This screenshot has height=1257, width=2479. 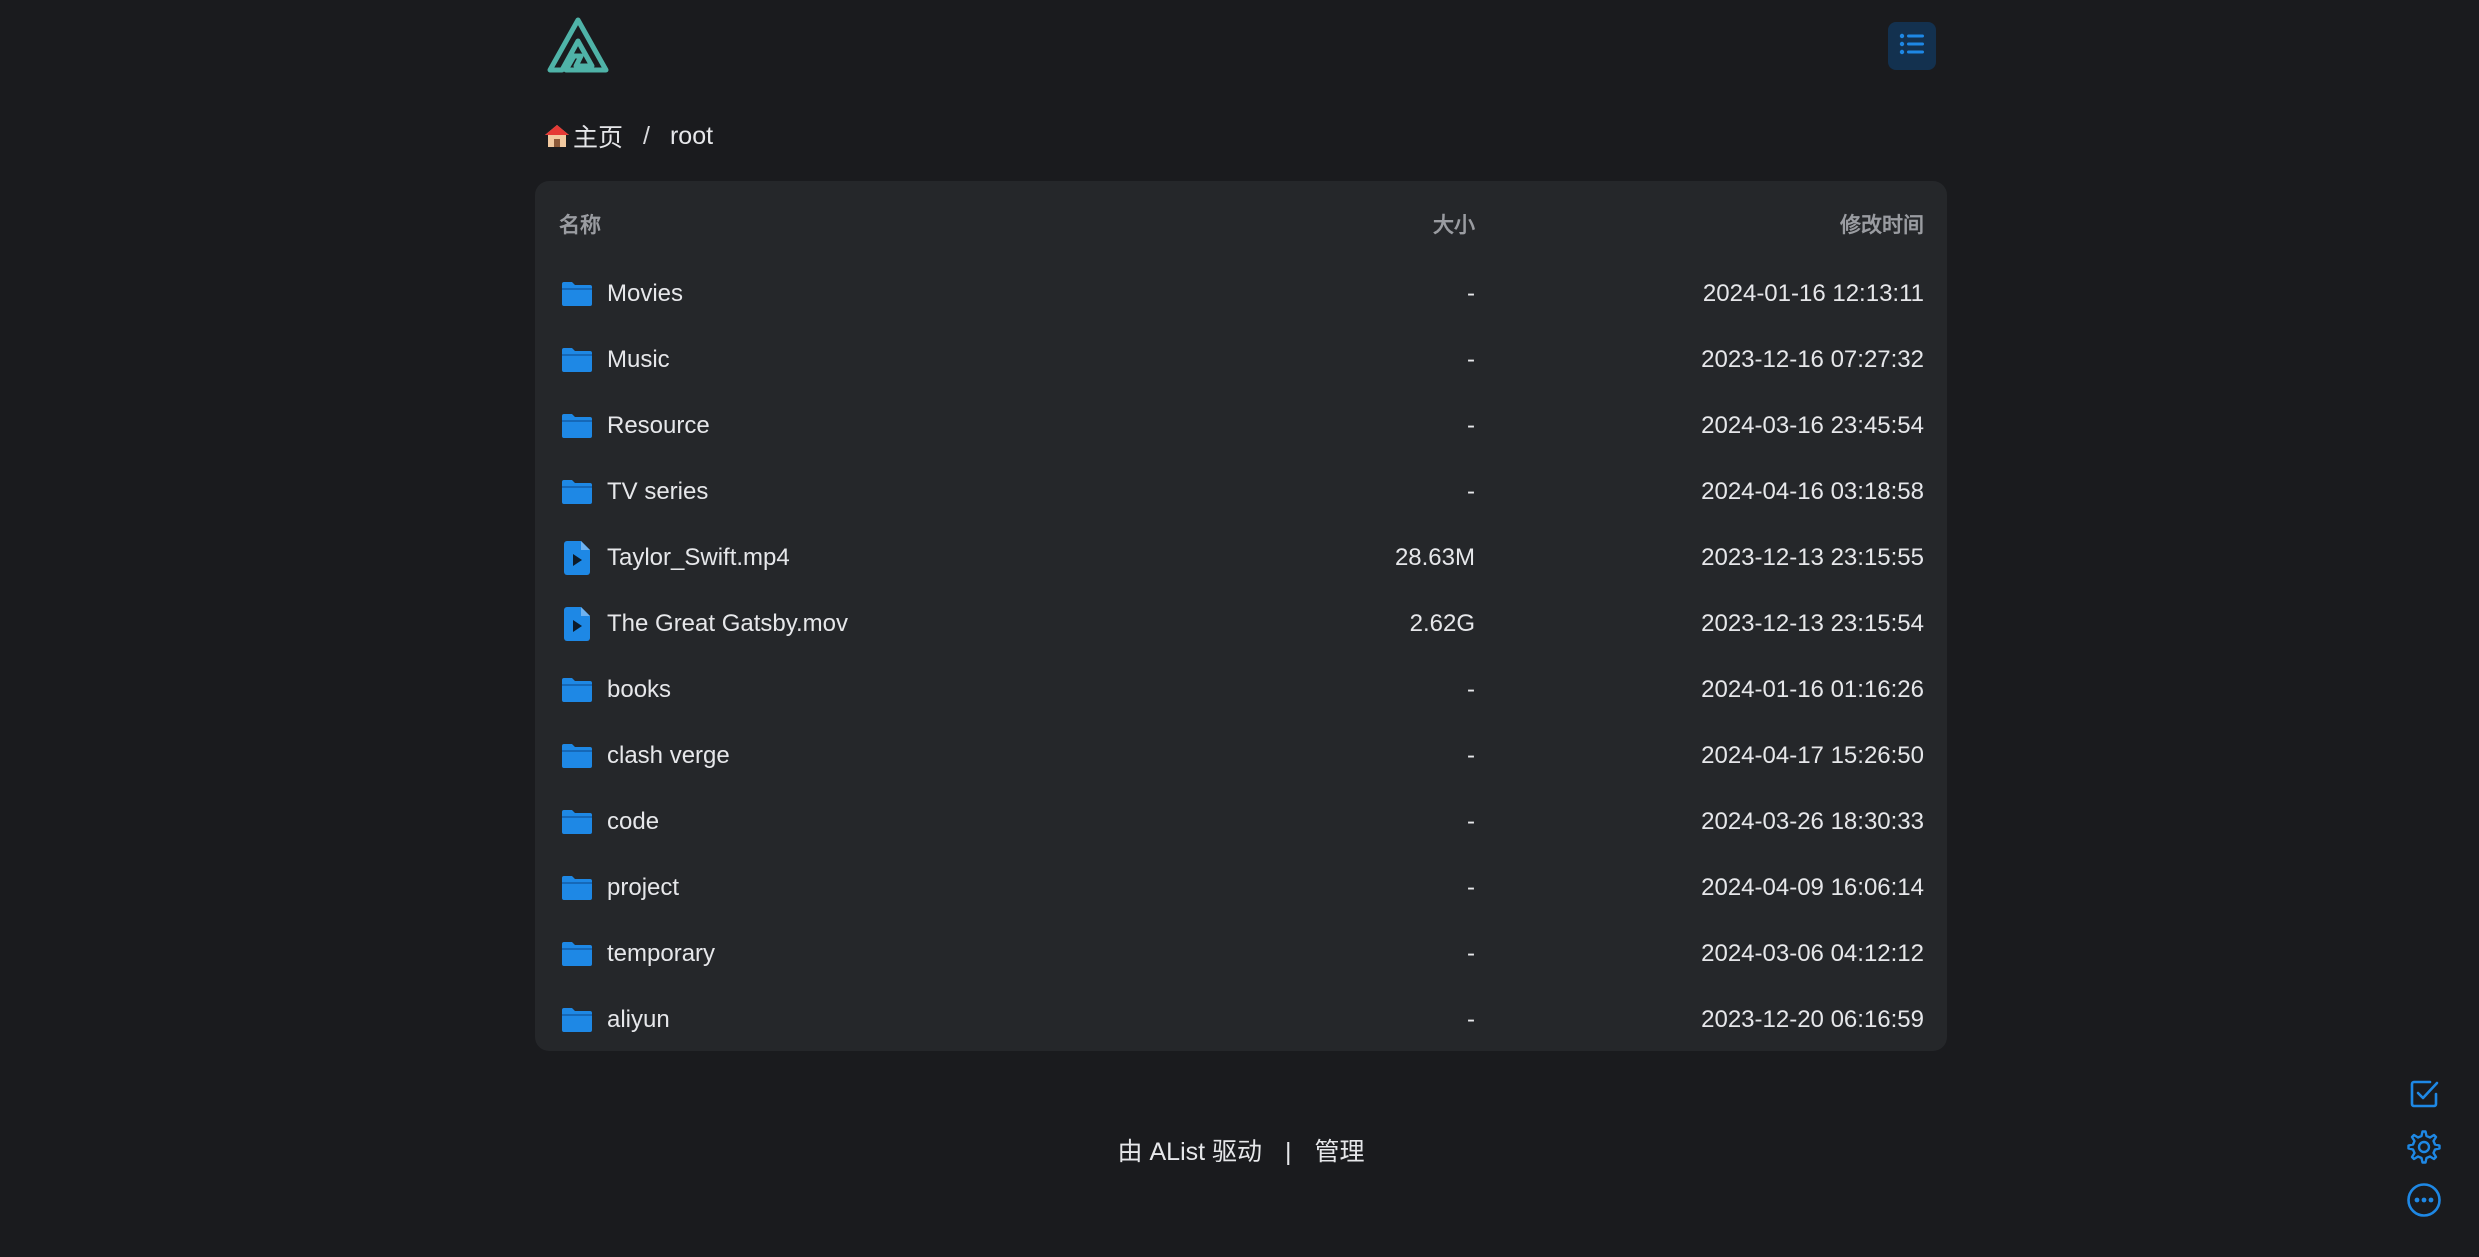 I want to click on file-name: Movies, so click(x=645, y=293).